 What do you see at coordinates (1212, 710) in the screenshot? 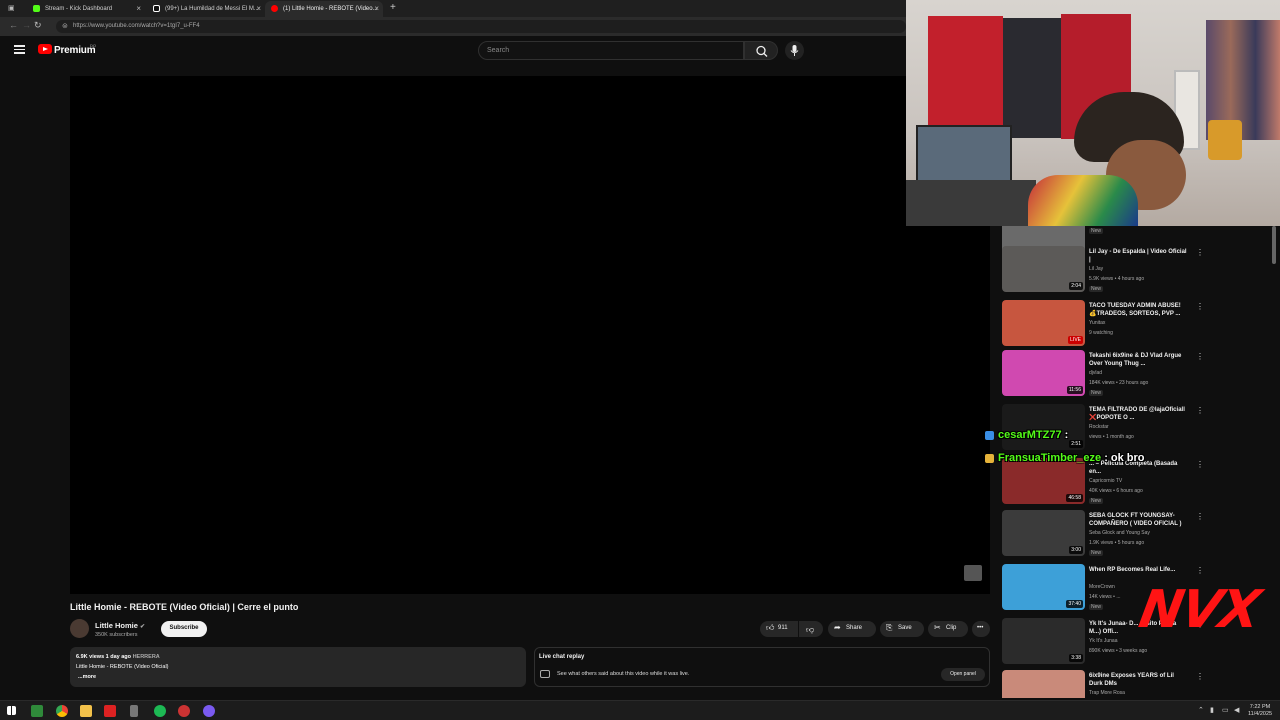
I see `microphone-tray-icon: ▮` at bounding box center [1212, 710].